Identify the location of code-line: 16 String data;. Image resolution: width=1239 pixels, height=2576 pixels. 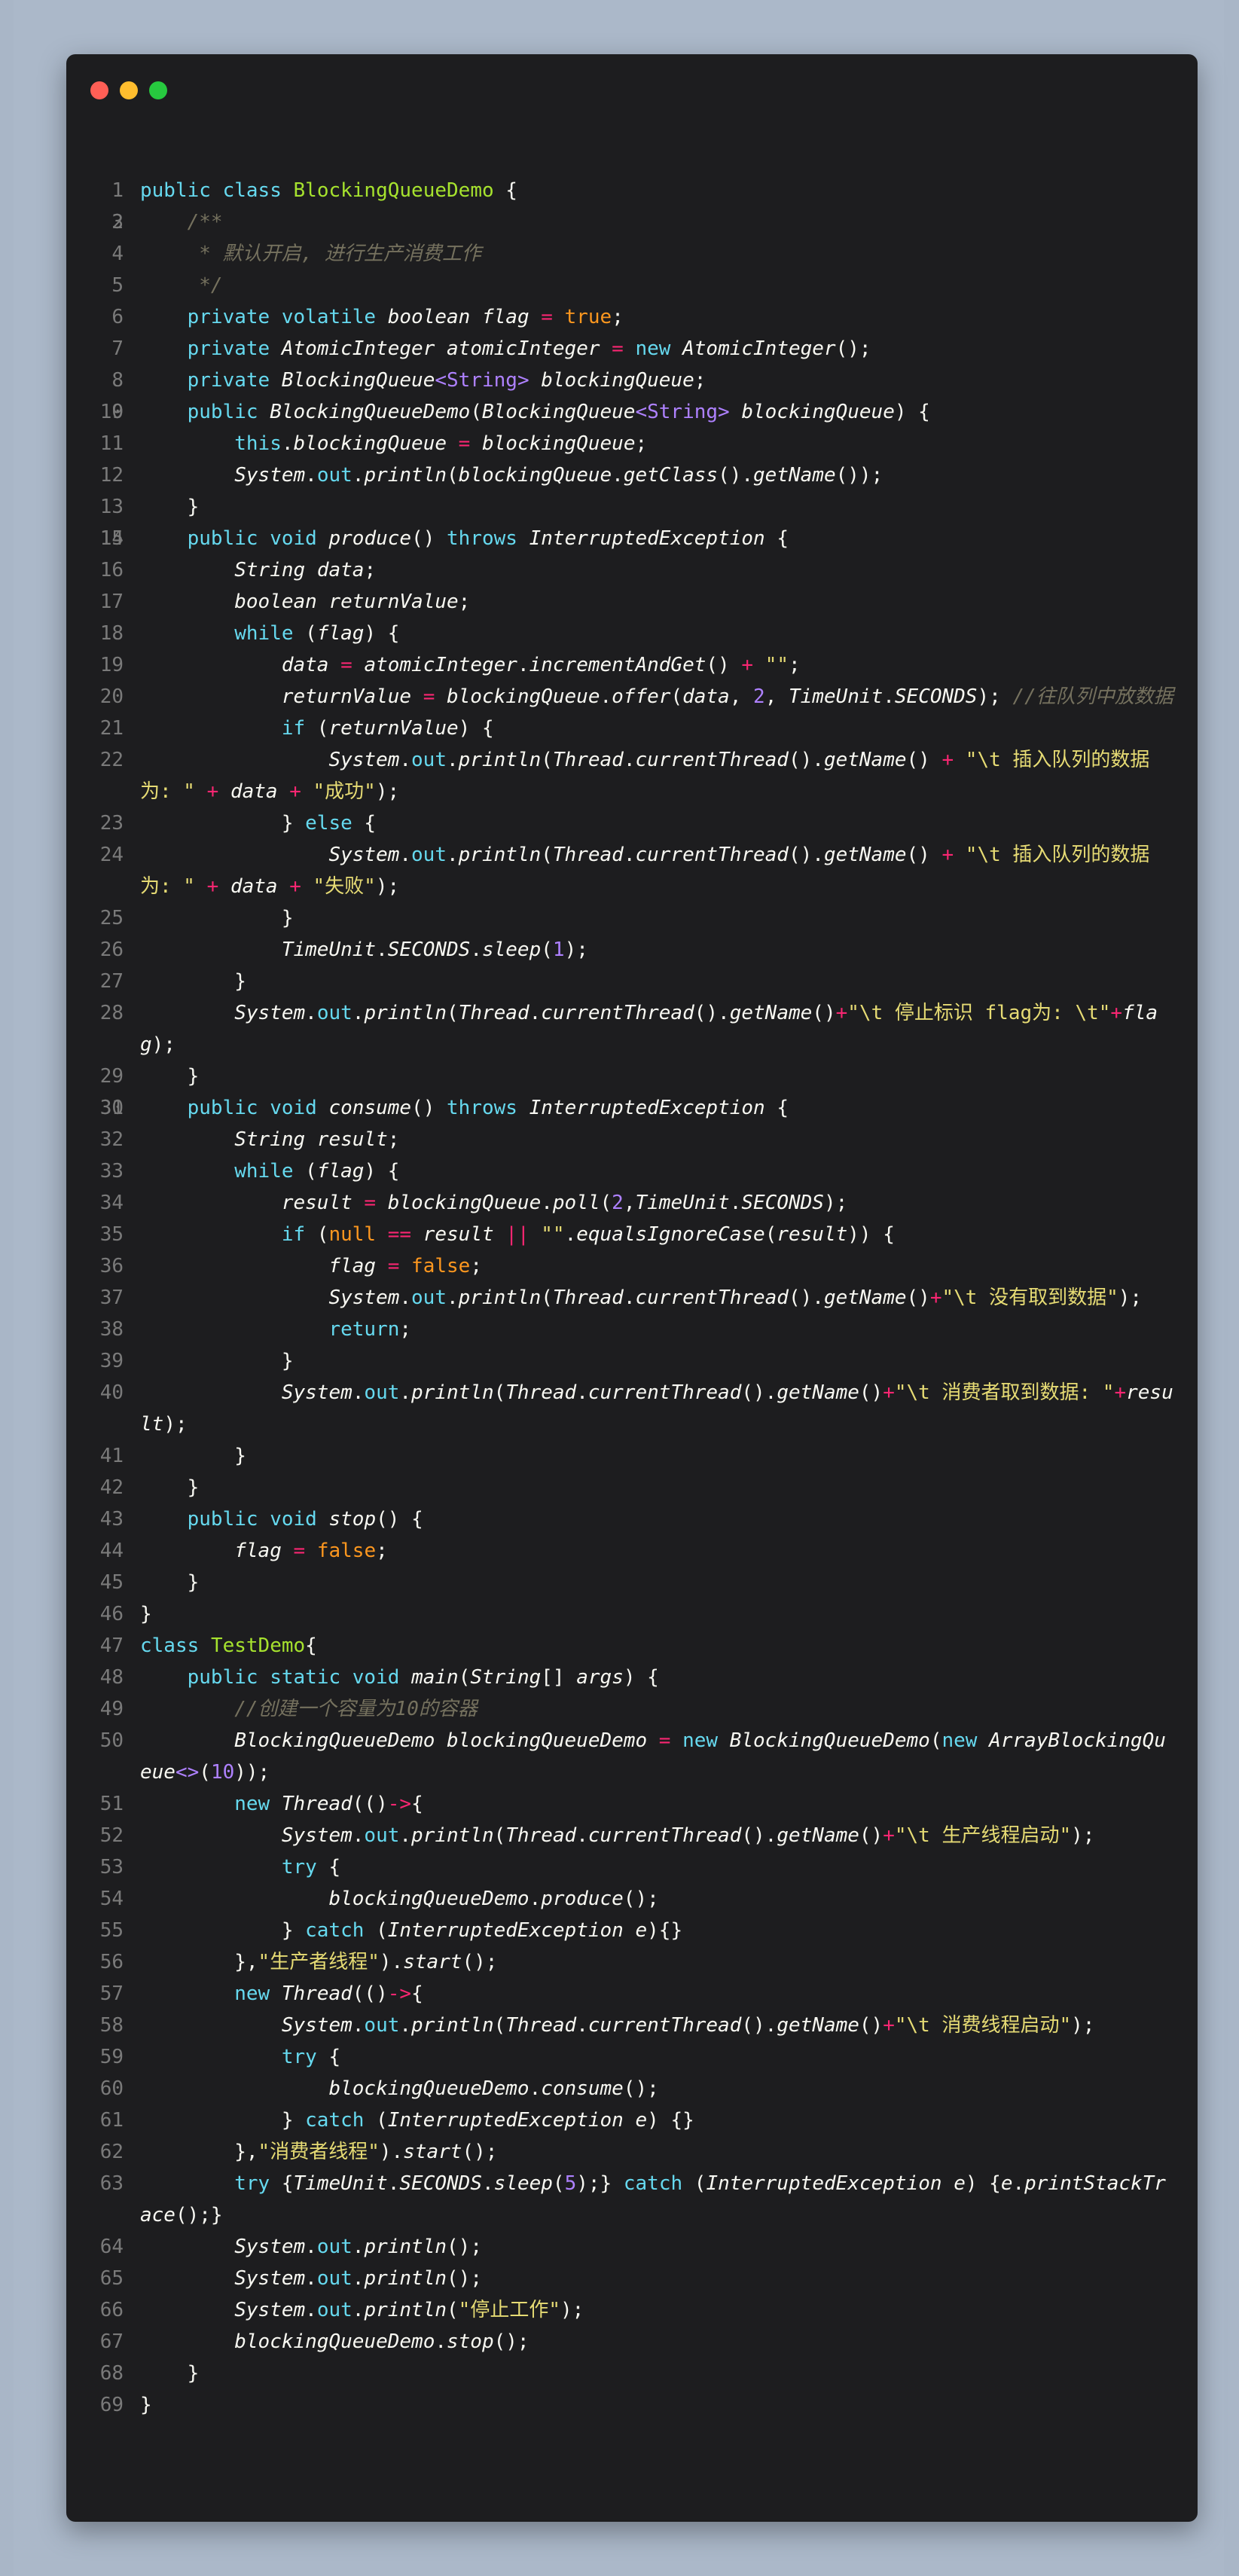
(632, 570).